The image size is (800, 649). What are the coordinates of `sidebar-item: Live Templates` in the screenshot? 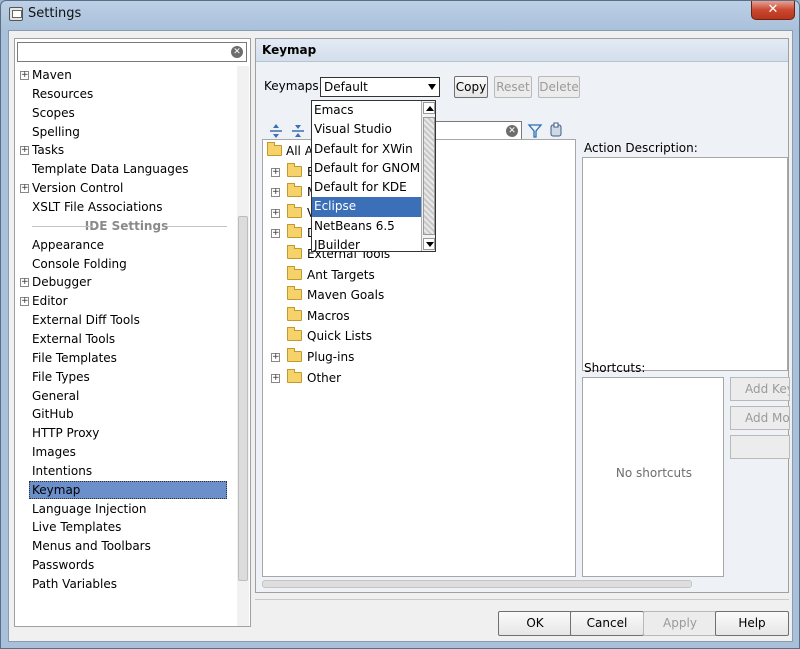 It's located at (126, 527).